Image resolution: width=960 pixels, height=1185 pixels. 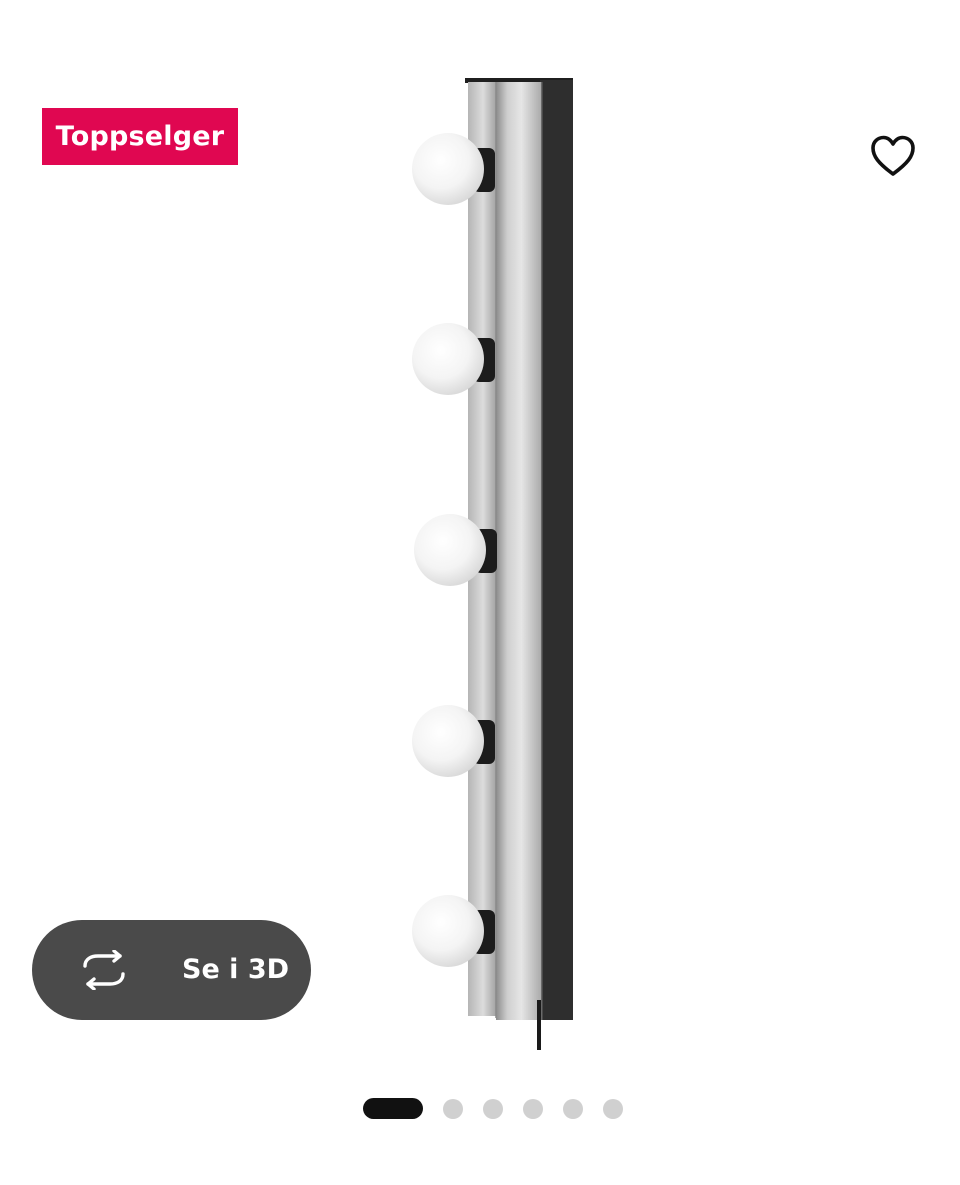 I want to click on heart-outline-icon, so click(x=893, y=155).